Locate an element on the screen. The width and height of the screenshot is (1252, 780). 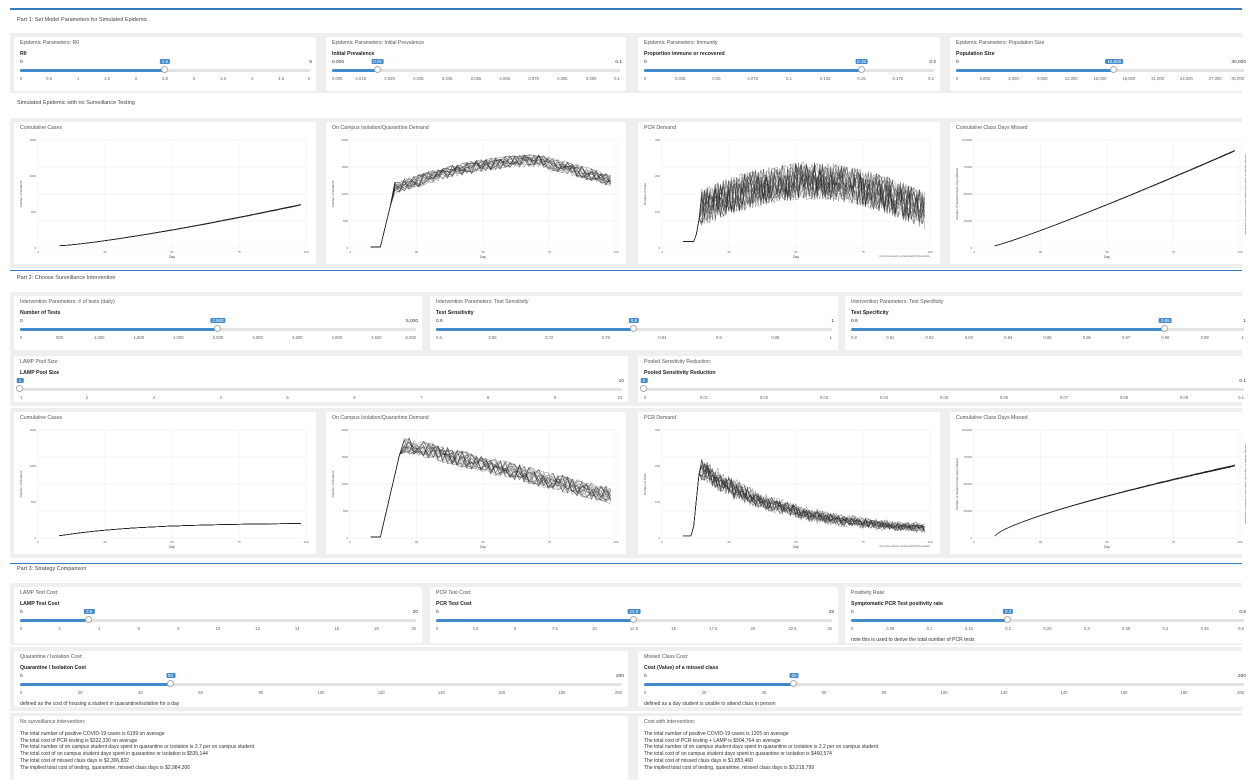
slider-value-bubble: 0.98 is located at coordinates (1165, 320).